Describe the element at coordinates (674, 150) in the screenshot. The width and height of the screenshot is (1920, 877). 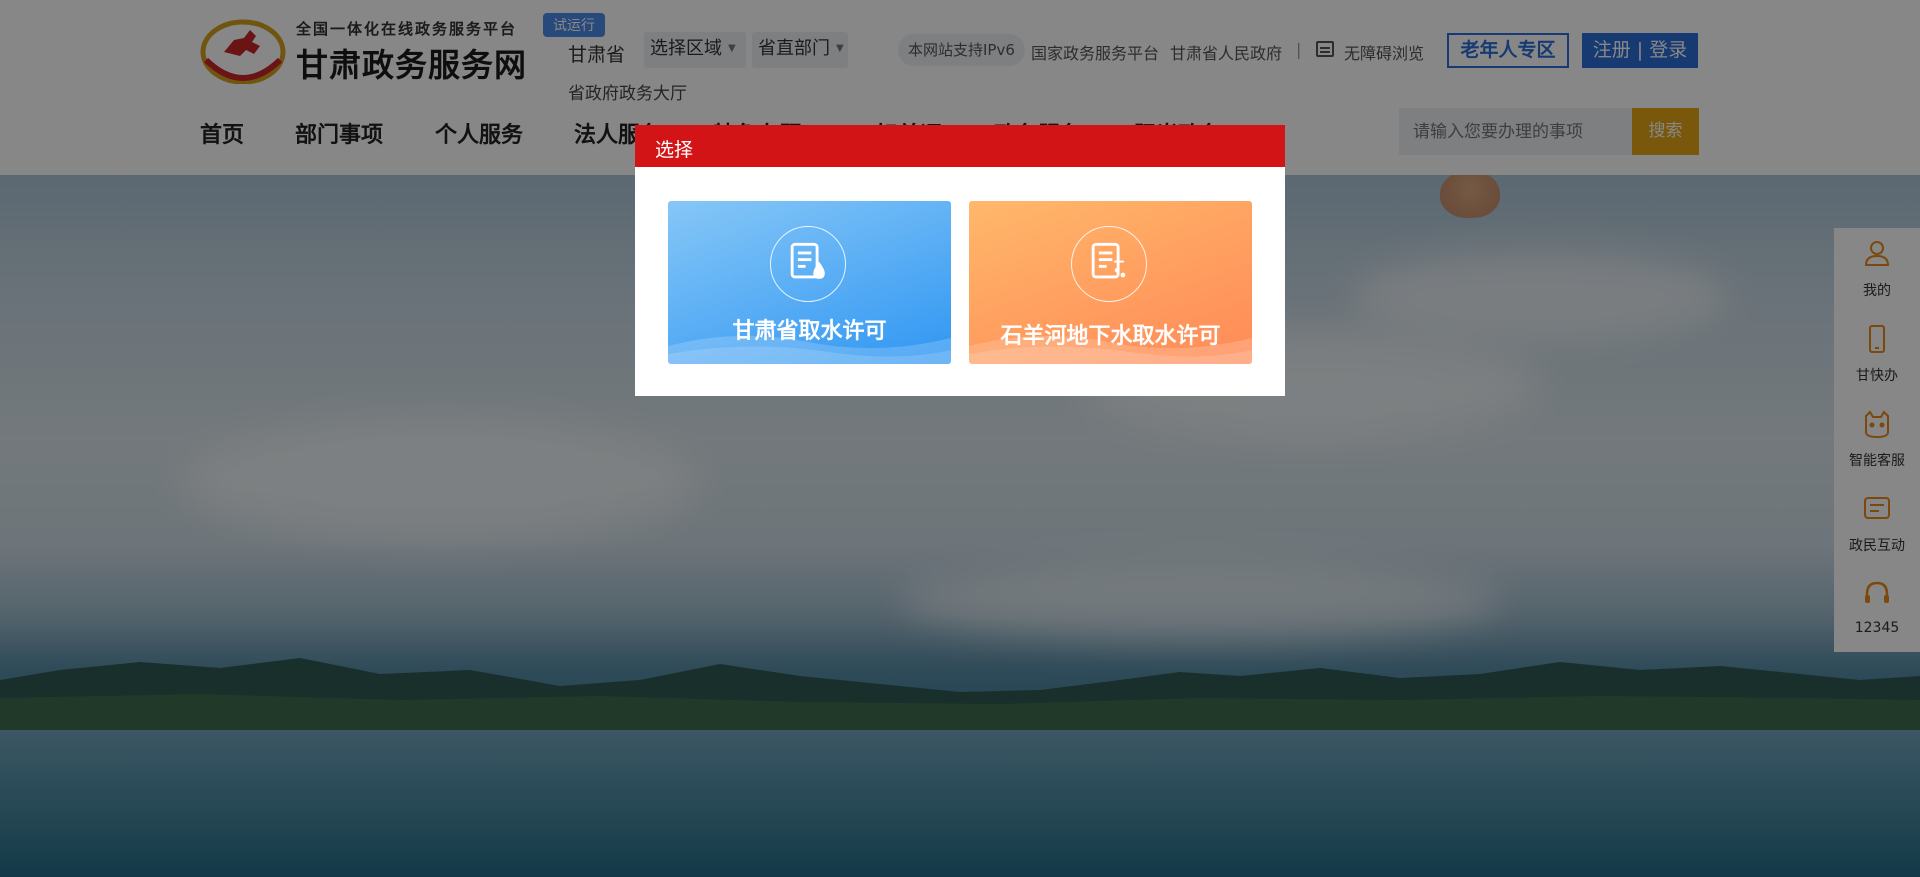
I see `dialog-title: 选择` at that location.